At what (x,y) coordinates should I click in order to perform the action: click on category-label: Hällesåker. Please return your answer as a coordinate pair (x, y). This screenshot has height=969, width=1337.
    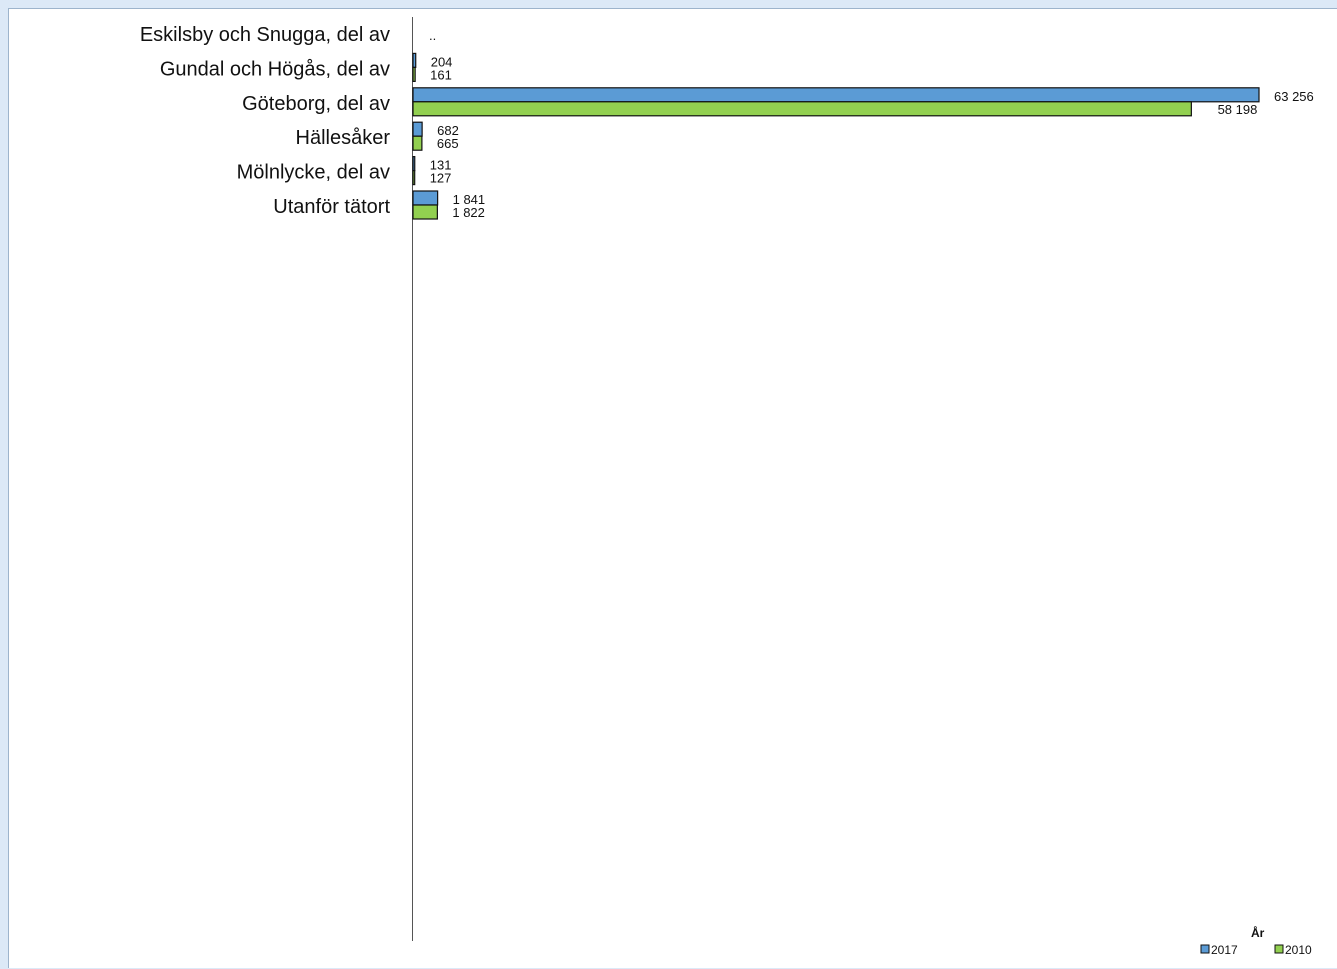
    Looking at the image, I should click on (343, 138).